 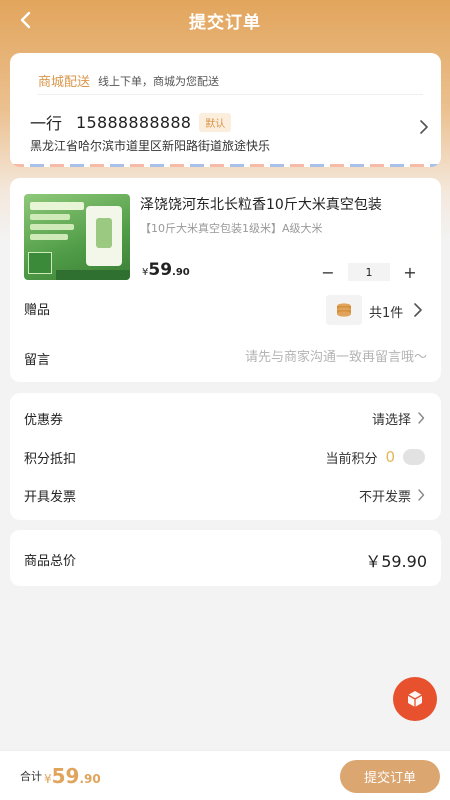 What do you see at coordinates (224, 418) in the screenshot?
I see `coupon-row: 优惠券 请选择` at bounding box center [224, 418].